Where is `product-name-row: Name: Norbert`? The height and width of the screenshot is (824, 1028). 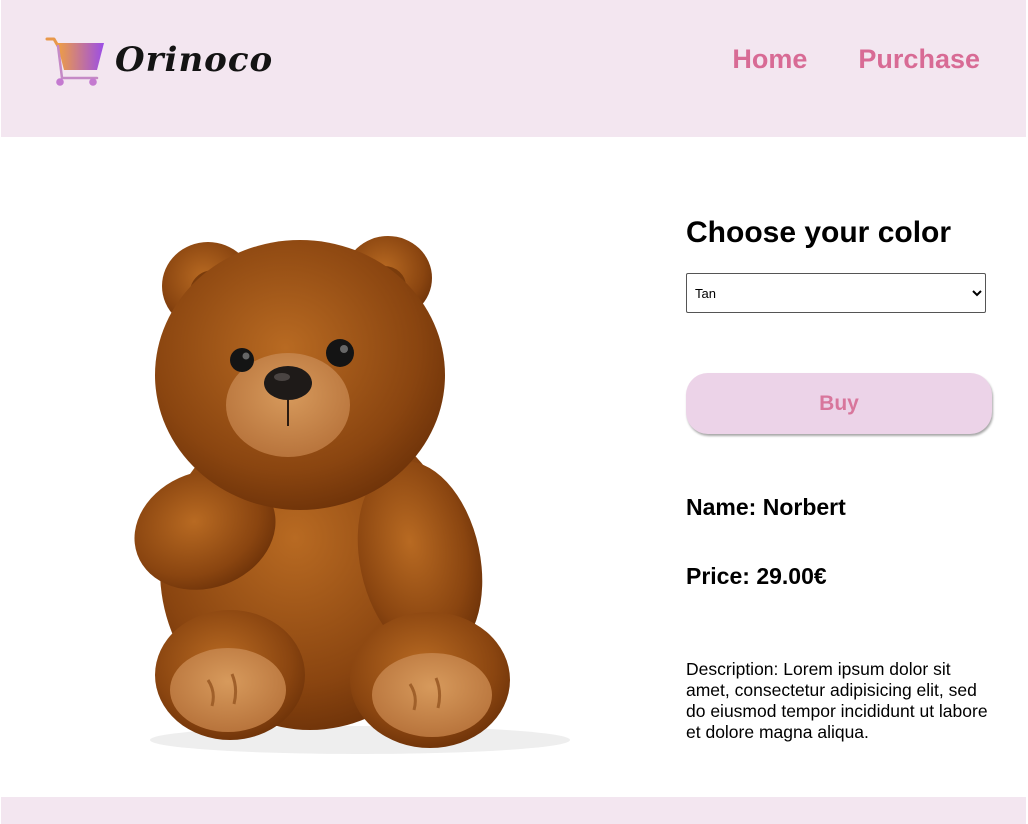 product-name-row: Name: Norbert is located at coordinates (766, 507).